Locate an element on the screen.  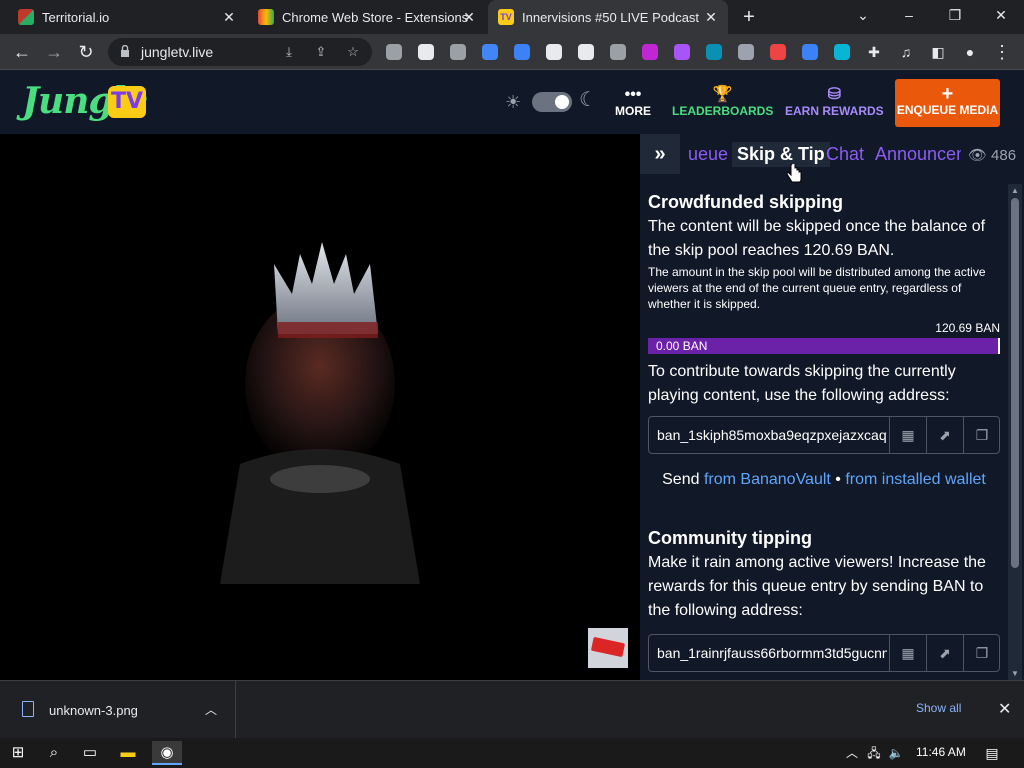
tab-skip-tip: Skip & Tip is located at coordinates (781, 154).